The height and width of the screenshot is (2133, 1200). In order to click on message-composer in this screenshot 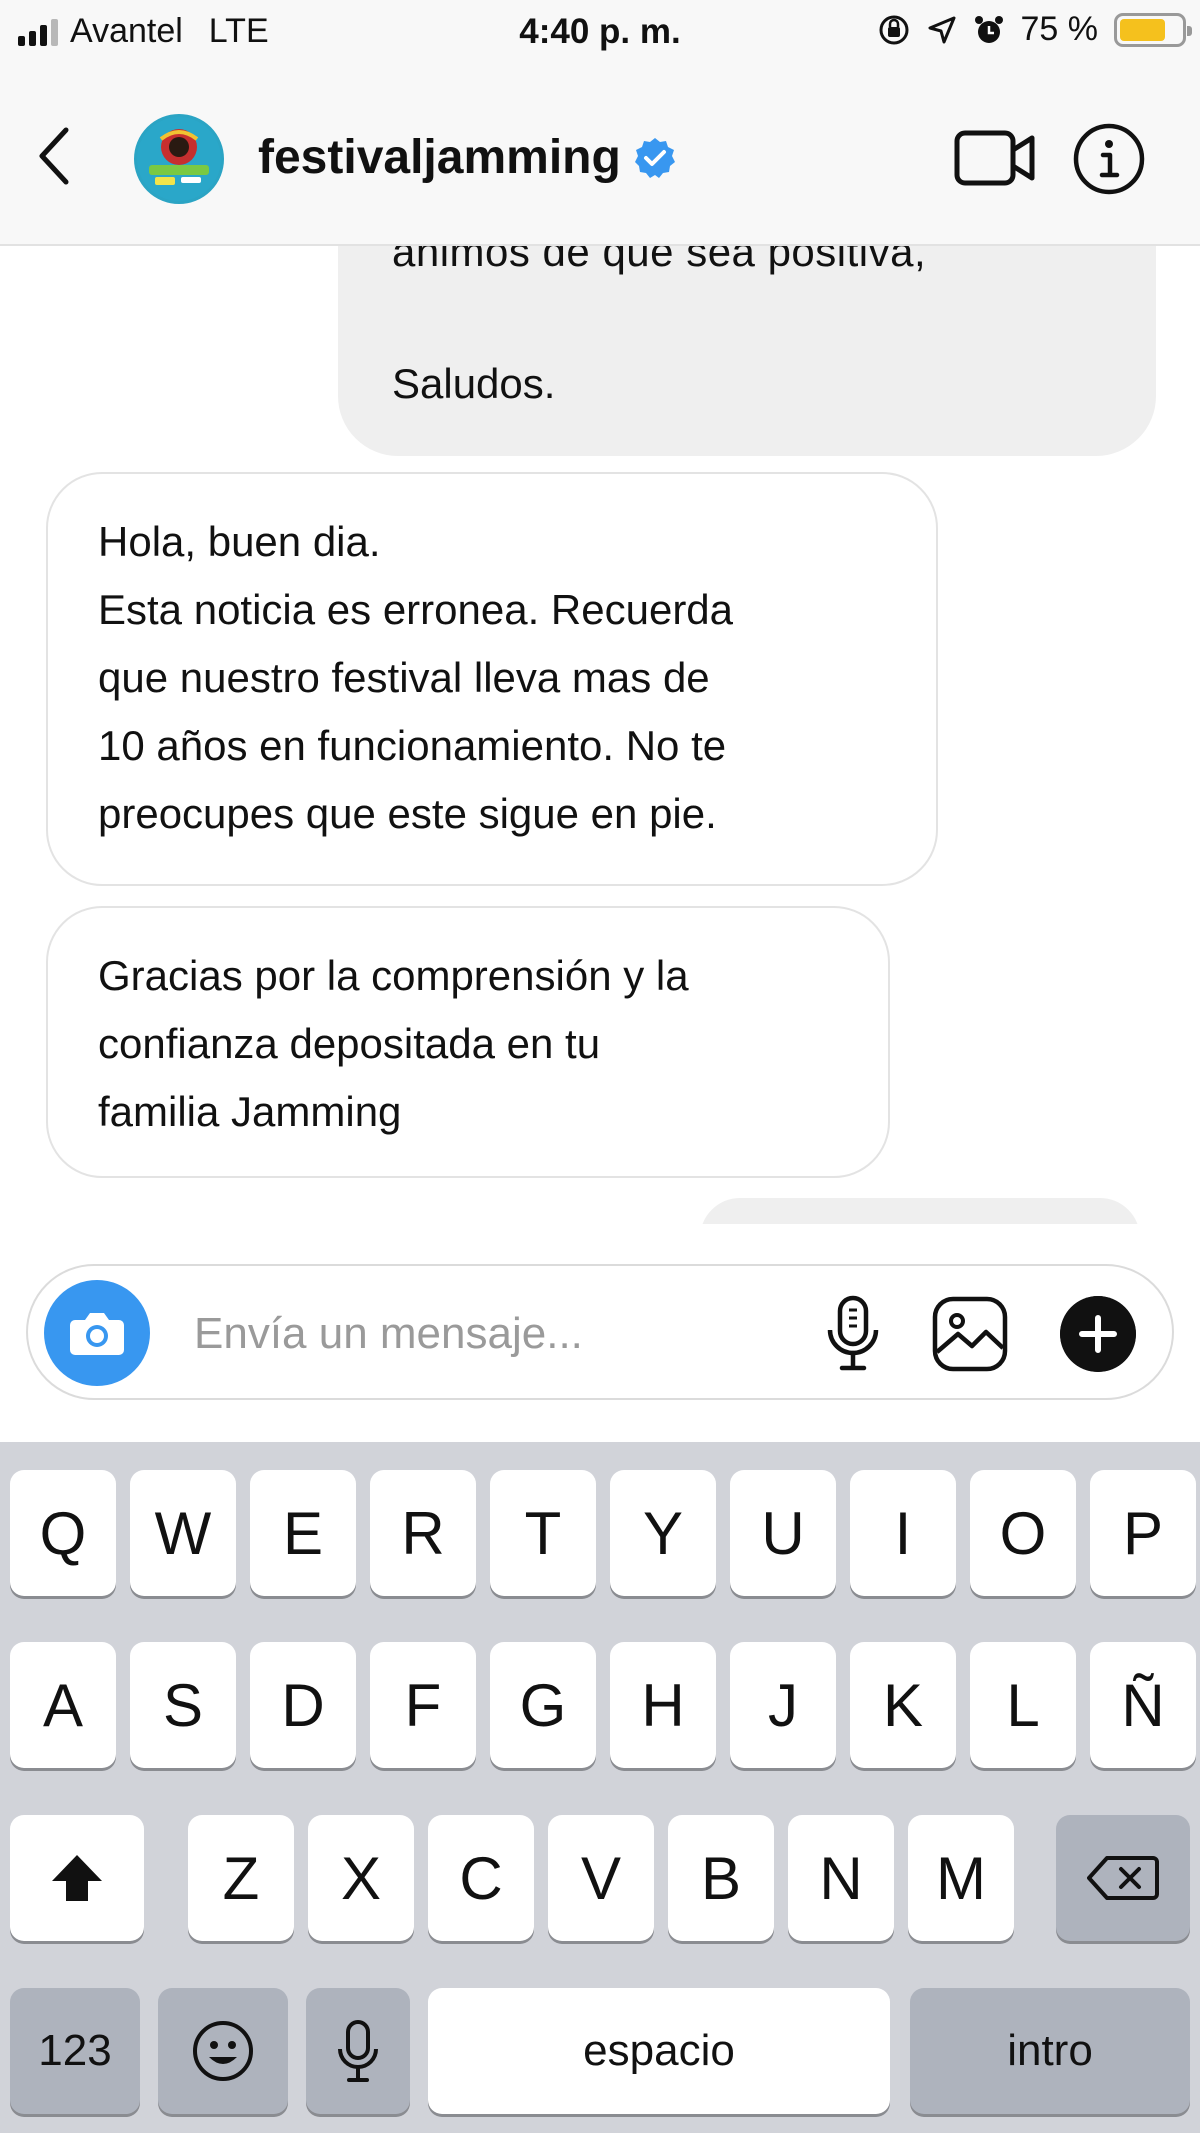, I will do `click(600, 1332)`.